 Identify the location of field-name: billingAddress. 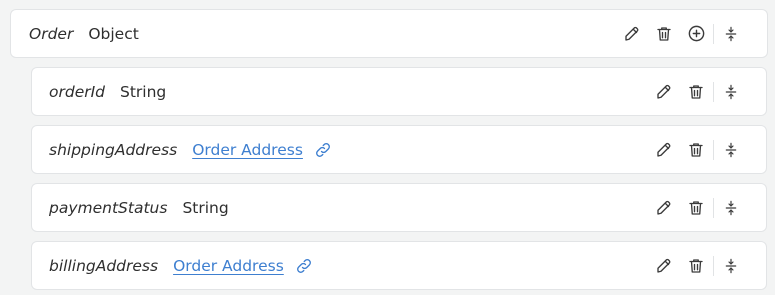
(104, 265).